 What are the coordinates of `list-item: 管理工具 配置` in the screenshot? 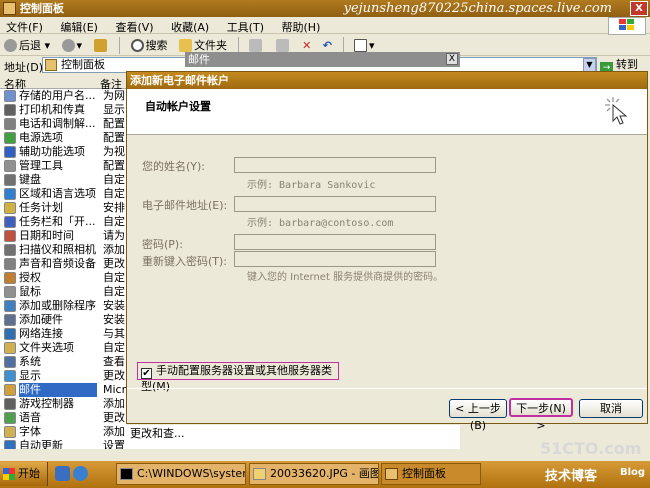 It's located at (63, 166).